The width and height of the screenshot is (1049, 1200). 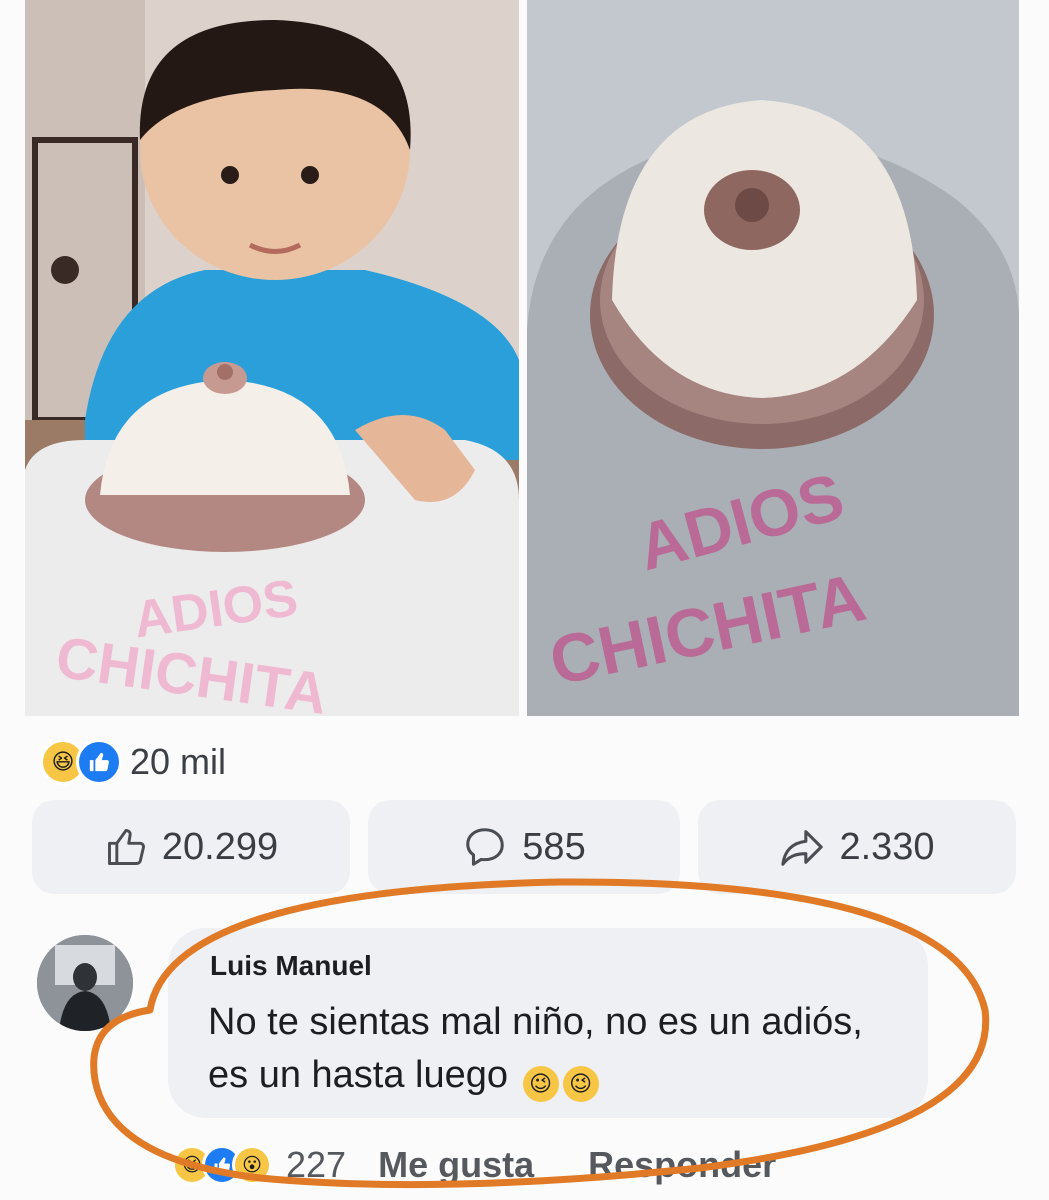 I want to click on comment-button: 585, so click(x=524, y=847).